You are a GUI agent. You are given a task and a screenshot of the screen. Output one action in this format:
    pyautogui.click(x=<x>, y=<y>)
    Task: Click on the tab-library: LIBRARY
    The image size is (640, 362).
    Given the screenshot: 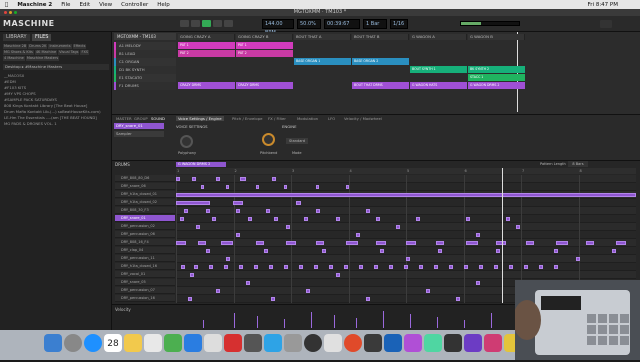 What is the action you would take?
    pyautogui.click(x=16, y=37)
    